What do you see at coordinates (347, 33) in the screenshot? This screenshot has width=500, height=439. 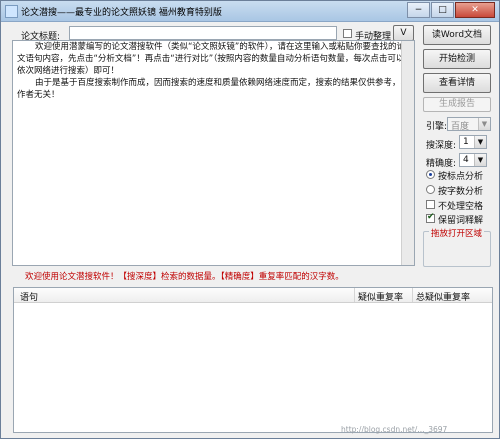 I see `manual-arrange-checkbox` at bounding box center [347, 33].